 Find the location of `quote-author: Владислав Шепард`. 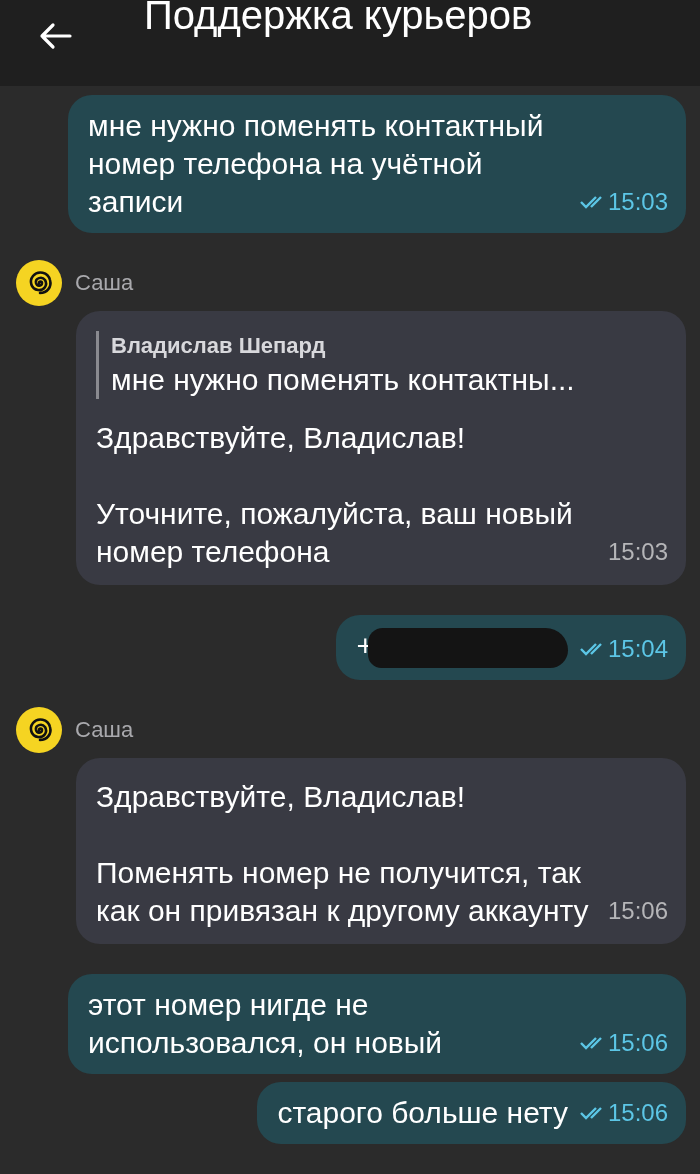

quote-author: Владислав Шепард is located at coordinates (219, 346).